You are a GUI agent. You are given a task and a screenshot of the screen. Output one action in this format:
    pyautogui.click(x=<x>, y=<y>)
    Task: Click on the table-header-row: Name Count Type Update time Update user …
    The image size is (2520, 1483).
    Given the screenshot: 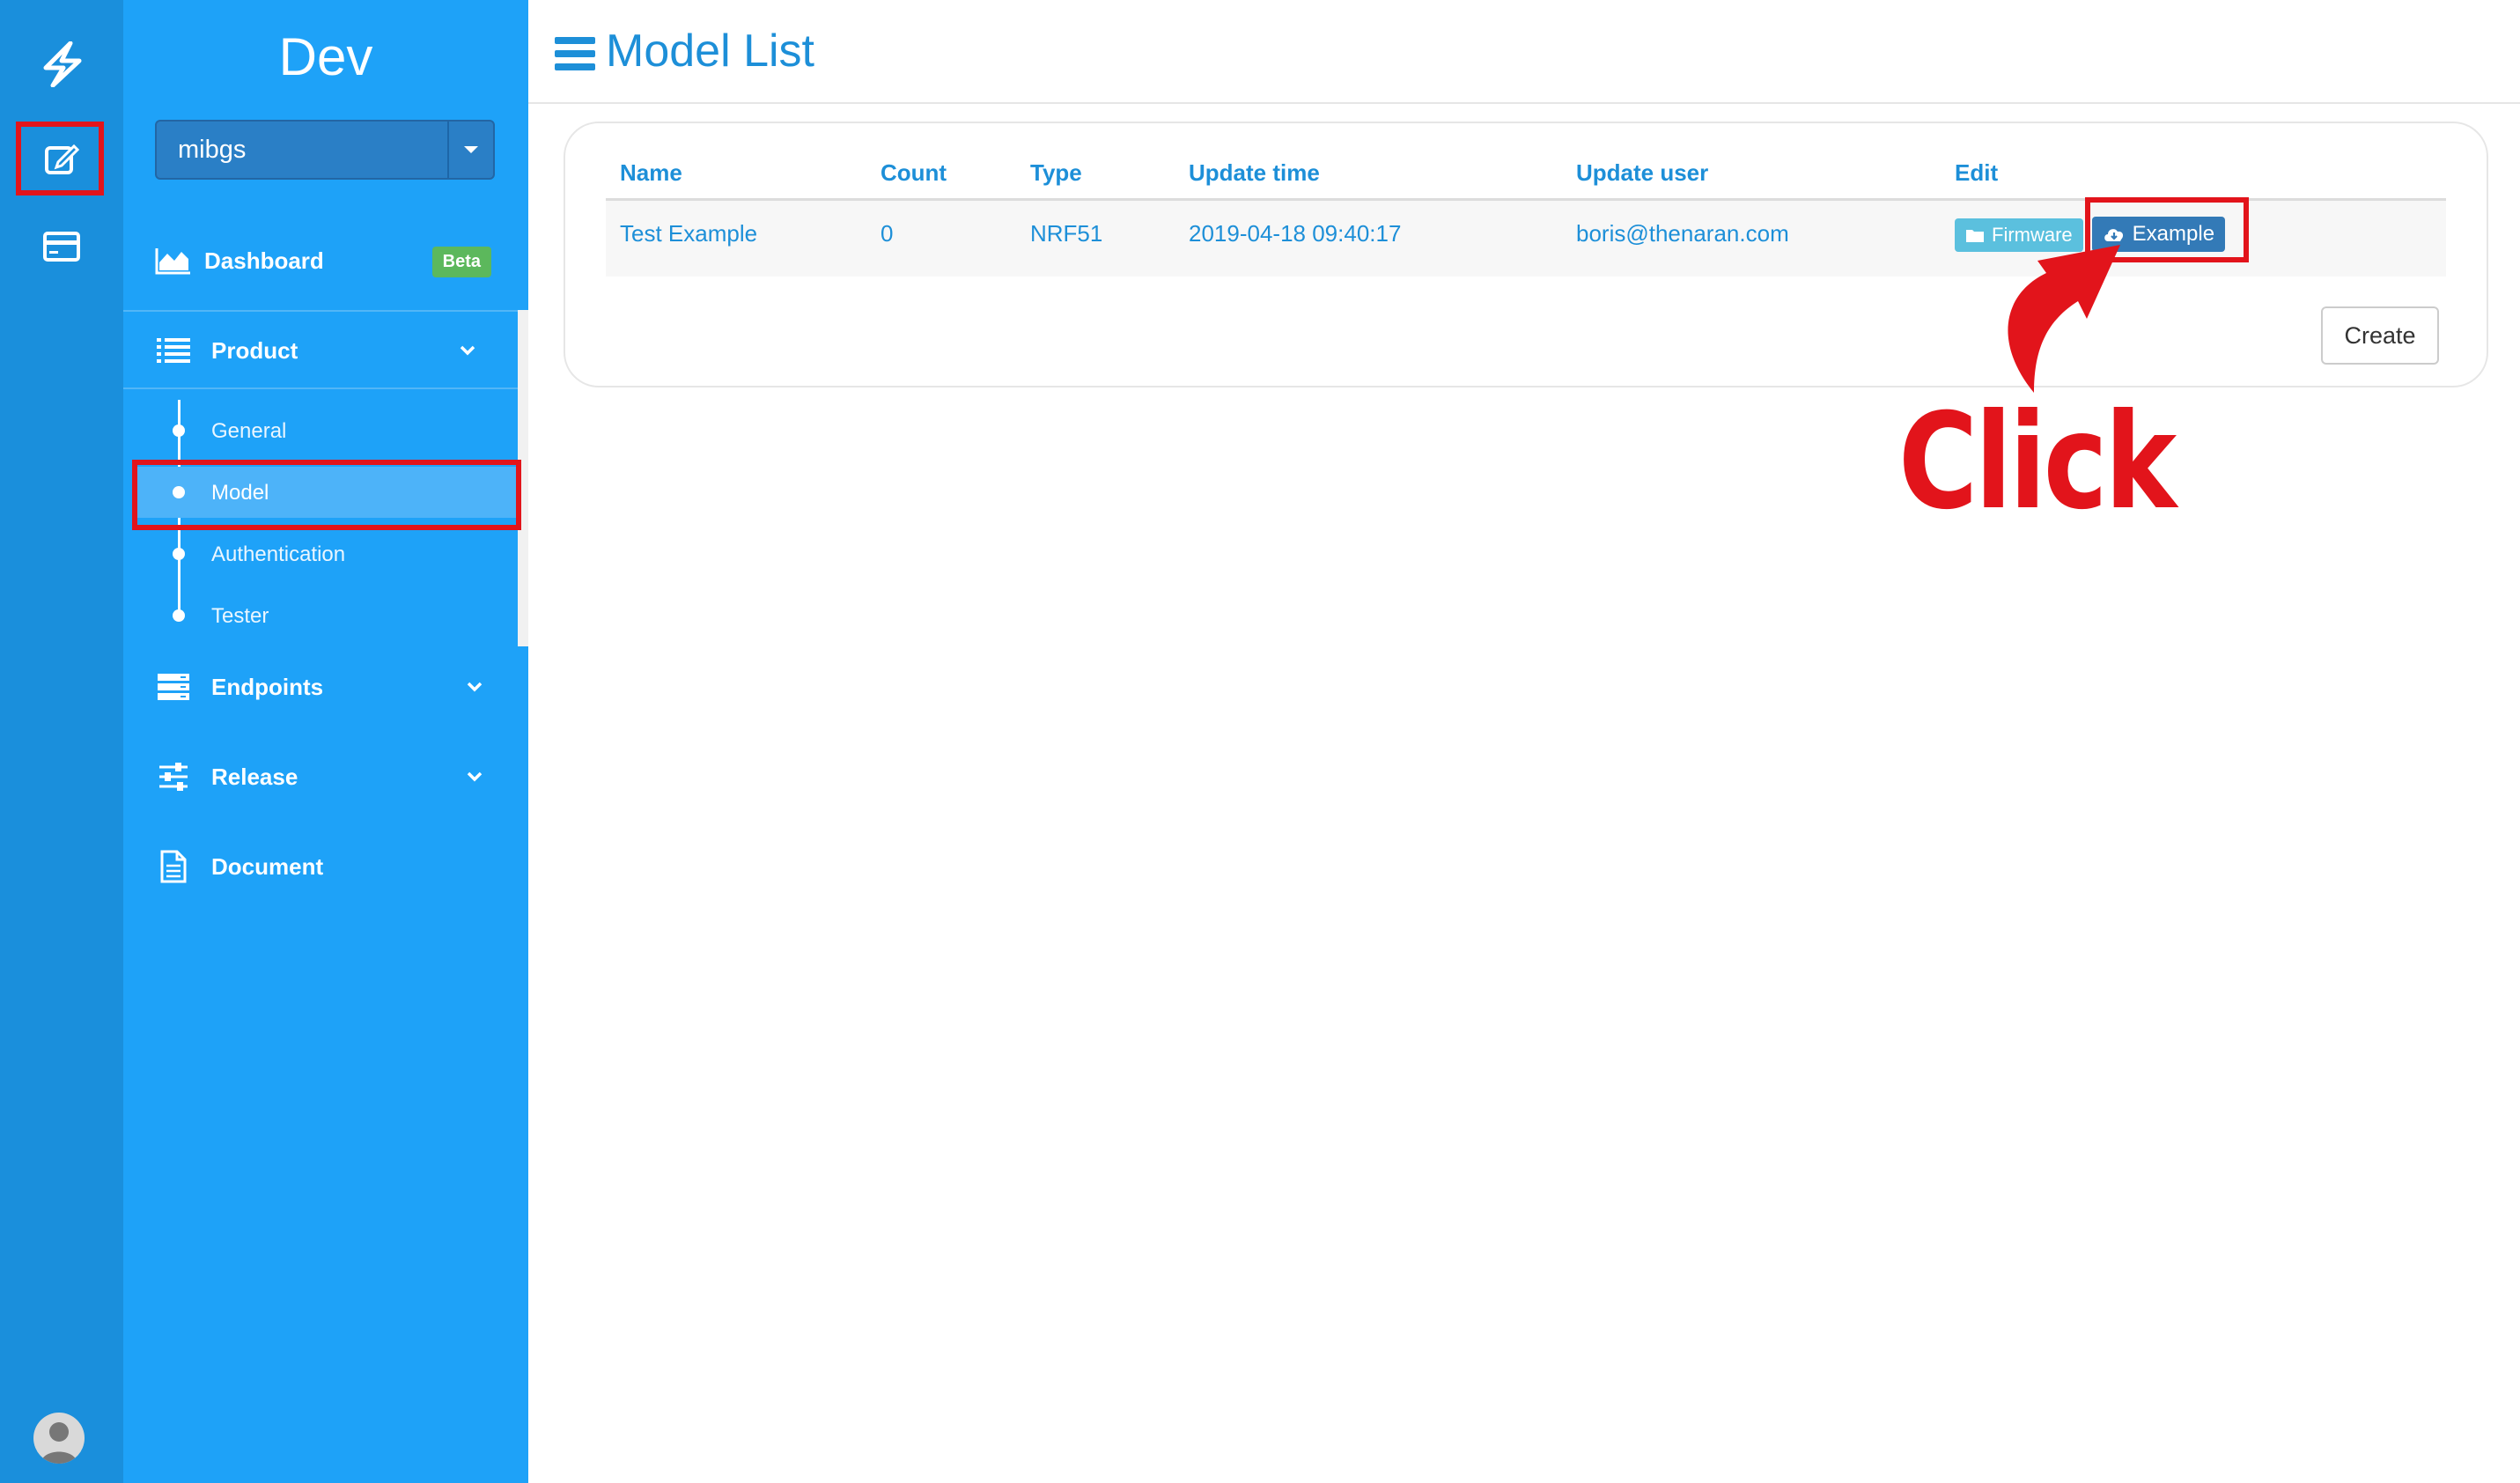 What is the action you would take?
    pyautogui.click(x=1526, y=174)
    